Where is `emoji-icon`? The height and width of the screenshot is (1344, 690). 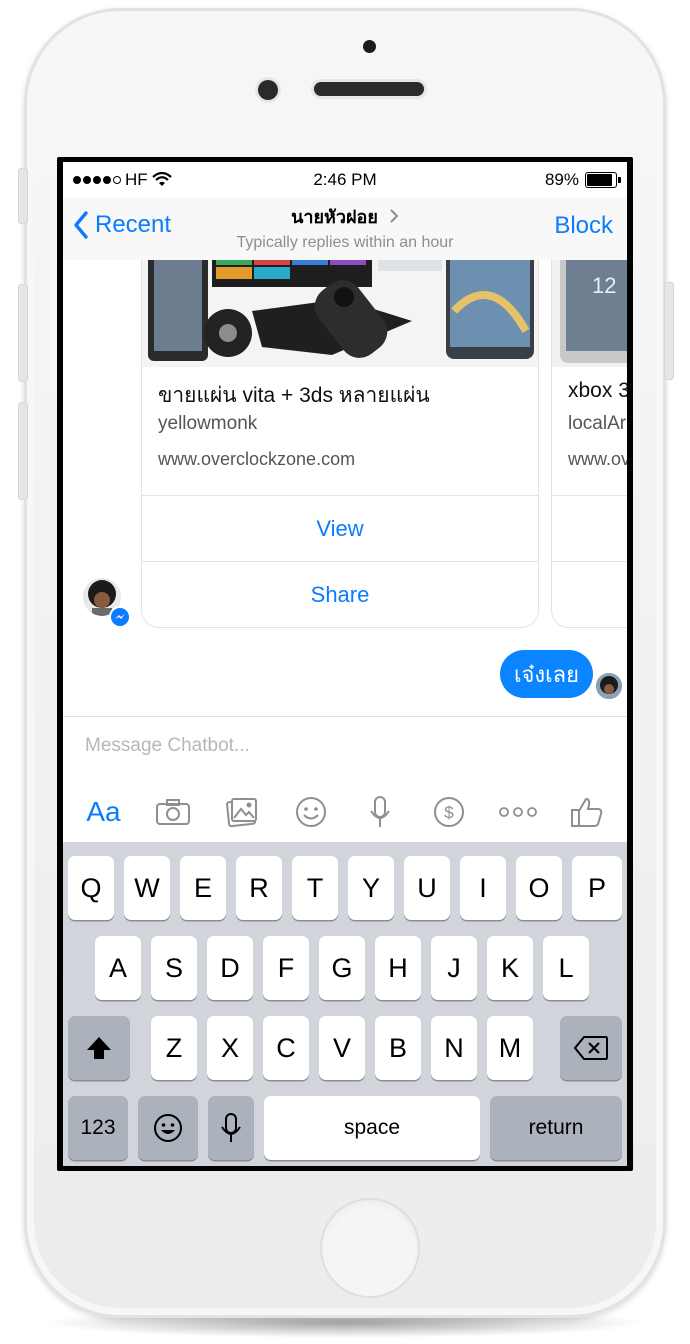
emoji-icon is located at coordinates (310, 812).